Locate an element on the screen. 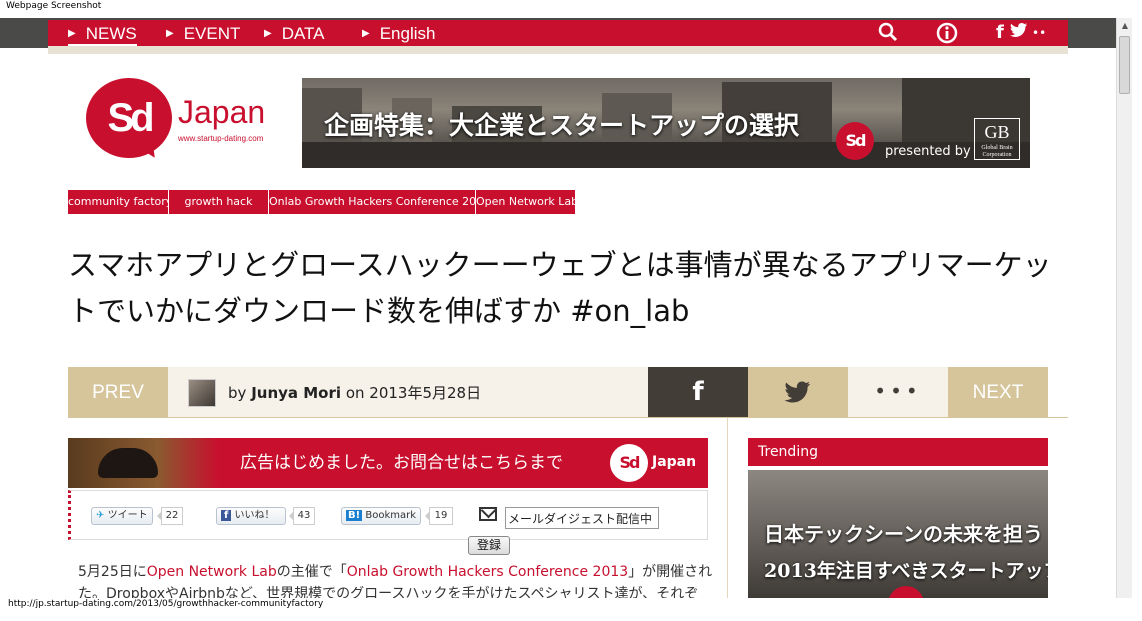 Image resolution: width=1142 pixels, height=621 pixels. bookmark-label: Bookmark is located at coordinates (391, 515).